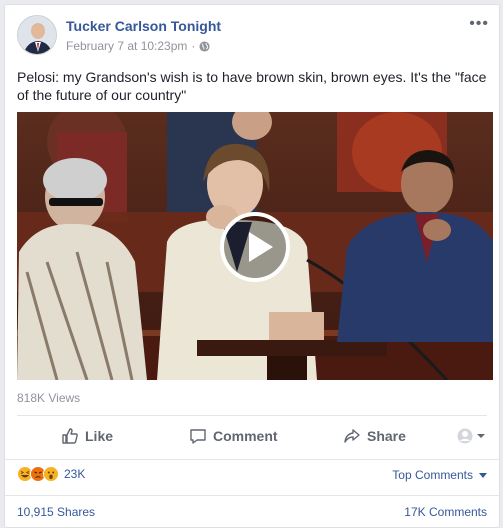 The image size is (503, 528). I want to click on thumbs-up-icon, so click(70, 436).